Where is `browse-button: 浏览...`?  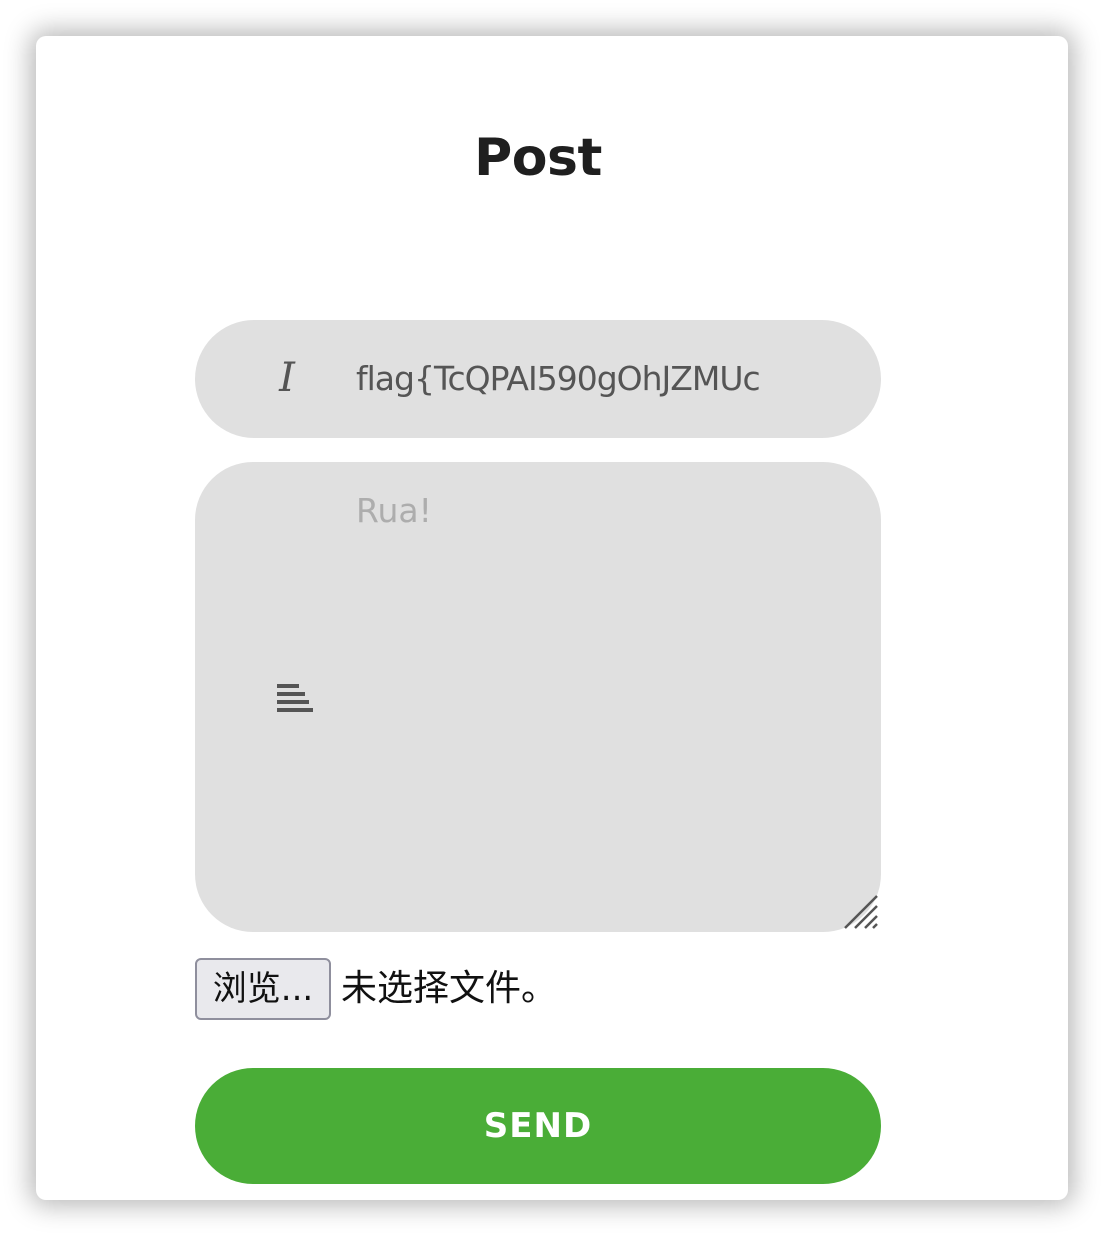
browse-button: 浏览... is located at coordinates (263, 989).